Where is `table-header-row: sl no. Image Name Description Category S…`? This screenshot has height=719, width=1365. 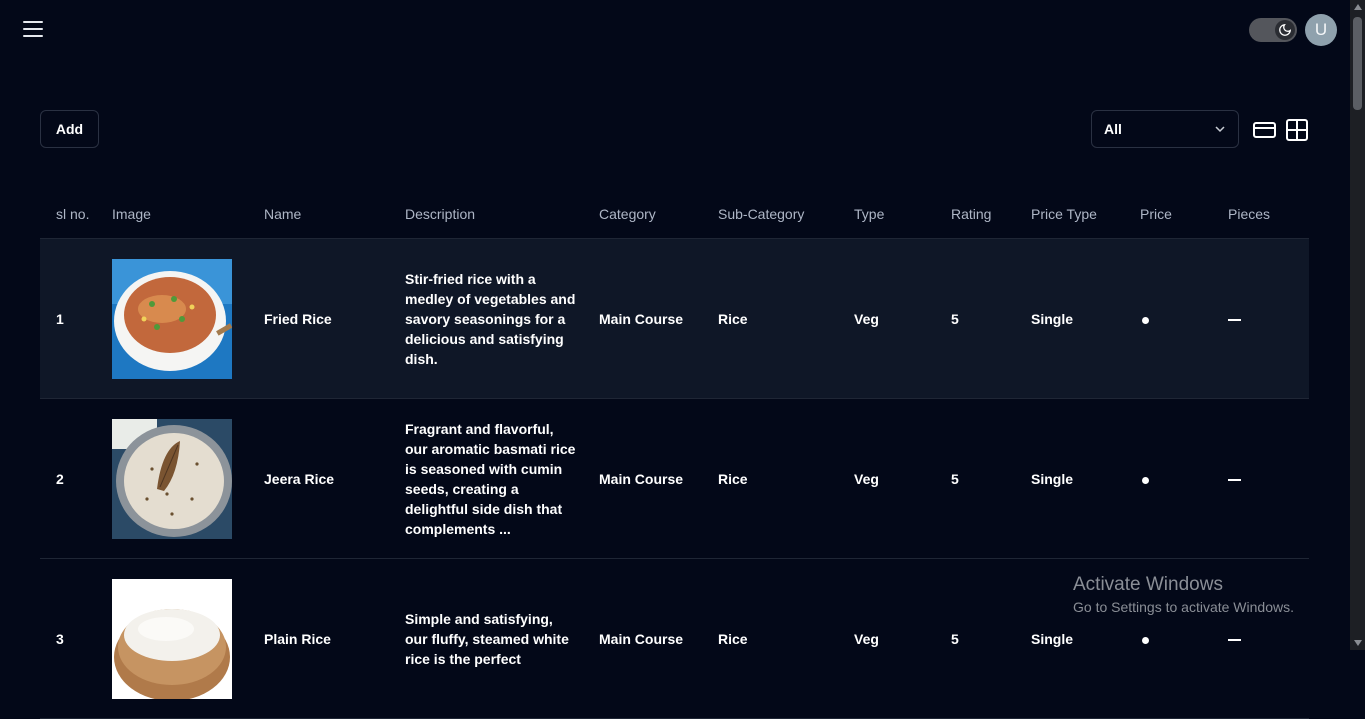 table-header-row: sl no. Image Name Description Category S… is located at coordinates (674, 214).